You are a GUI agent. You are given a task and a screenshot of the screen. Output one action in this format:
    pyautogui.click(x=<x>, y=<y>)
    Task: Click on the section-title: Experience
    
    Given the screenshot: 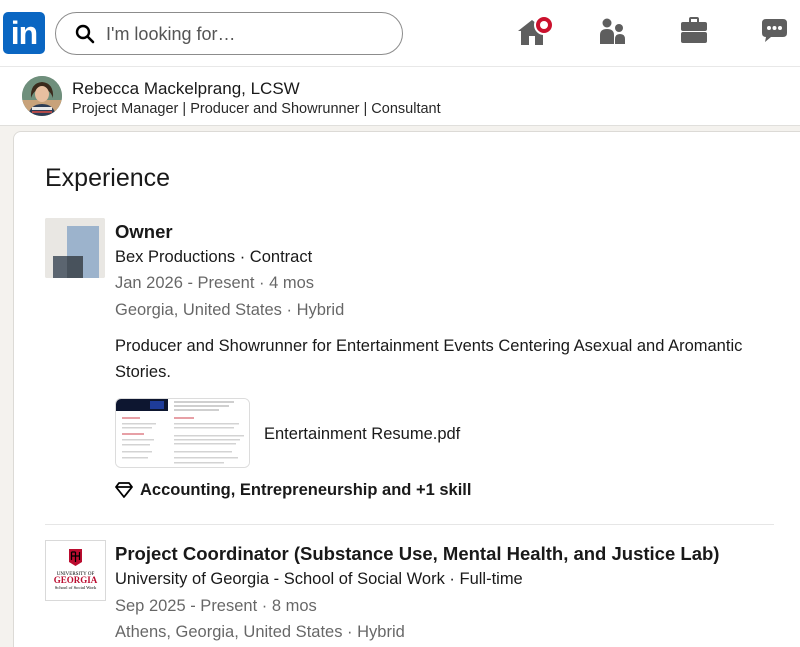 What is the action you would take?
    pyautogui.click(x=108, y=178)
    